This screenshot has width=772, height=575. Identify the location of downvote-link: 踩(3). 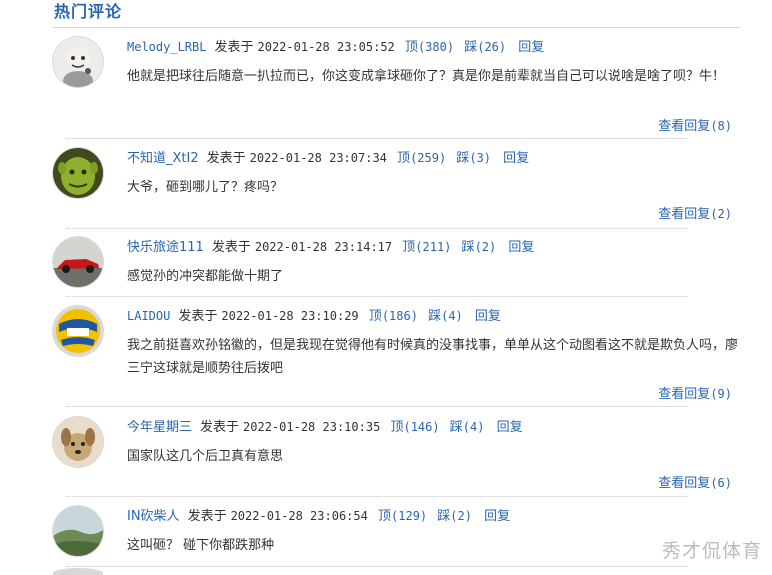
(473, 158).